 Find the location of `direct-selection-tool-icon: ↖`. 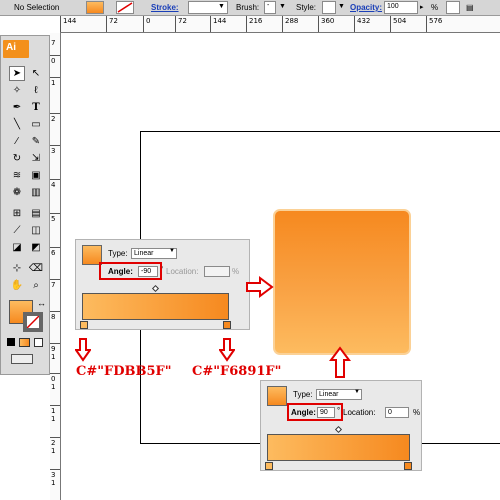

direct-selection-tool-icon: ↖ is located at coordinates (36, 73).